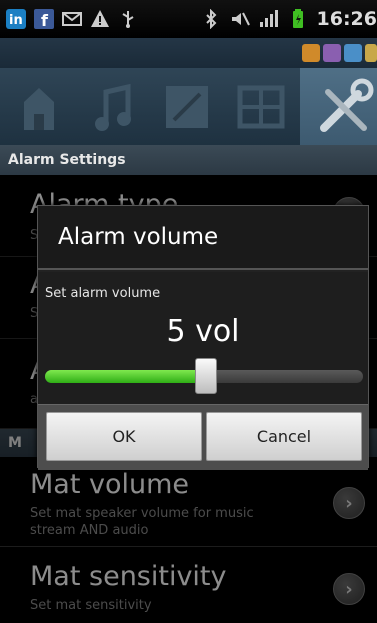 Image resolution: width=377 pixels, height=623 pixels. What do you see at coordinates (240, 19) in the screenshot?
I see `mute-icon` at bounding box center [240, 19].